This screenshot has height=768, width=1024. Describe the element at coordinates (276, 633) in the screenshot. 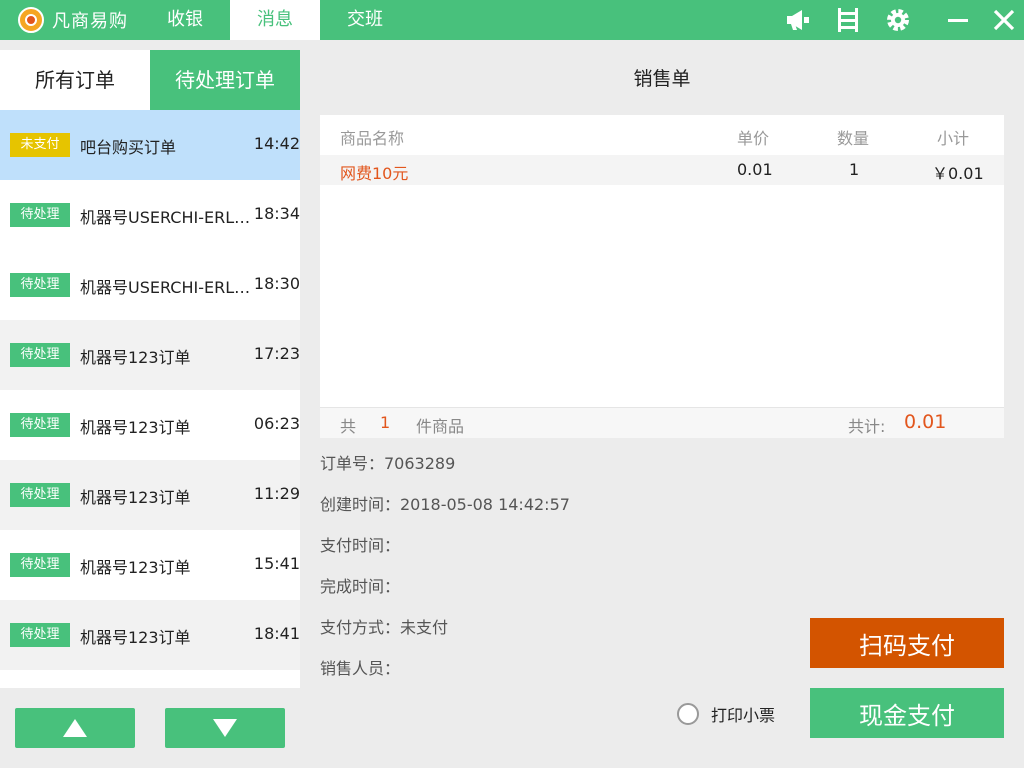

I see `order-time: 18:41` at that location.